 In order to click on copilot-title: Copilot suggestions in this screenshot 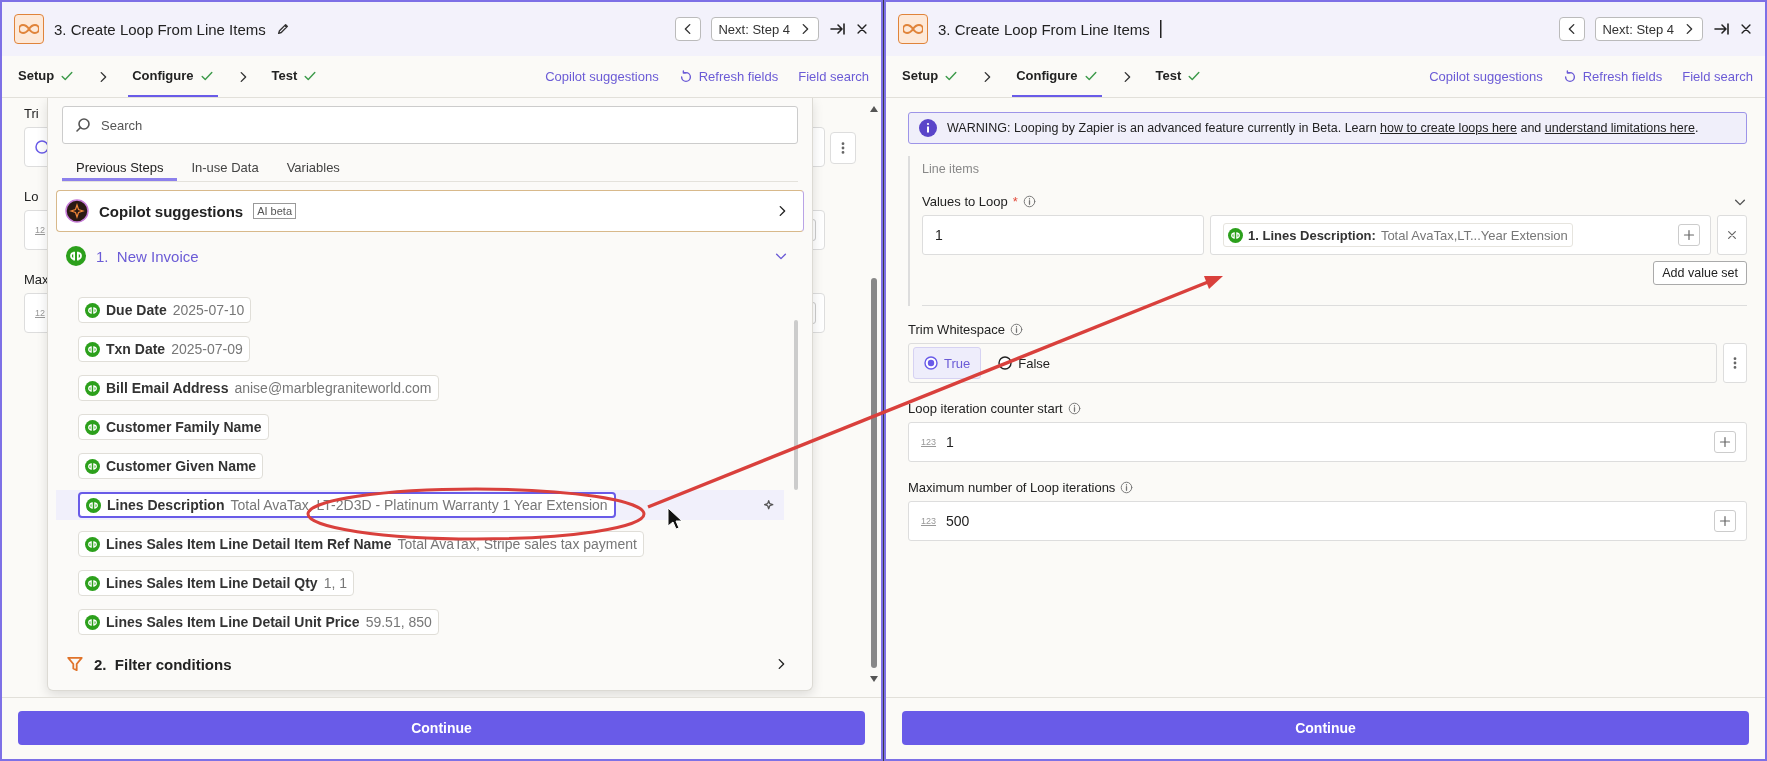, I will do `click(171, 211)`.